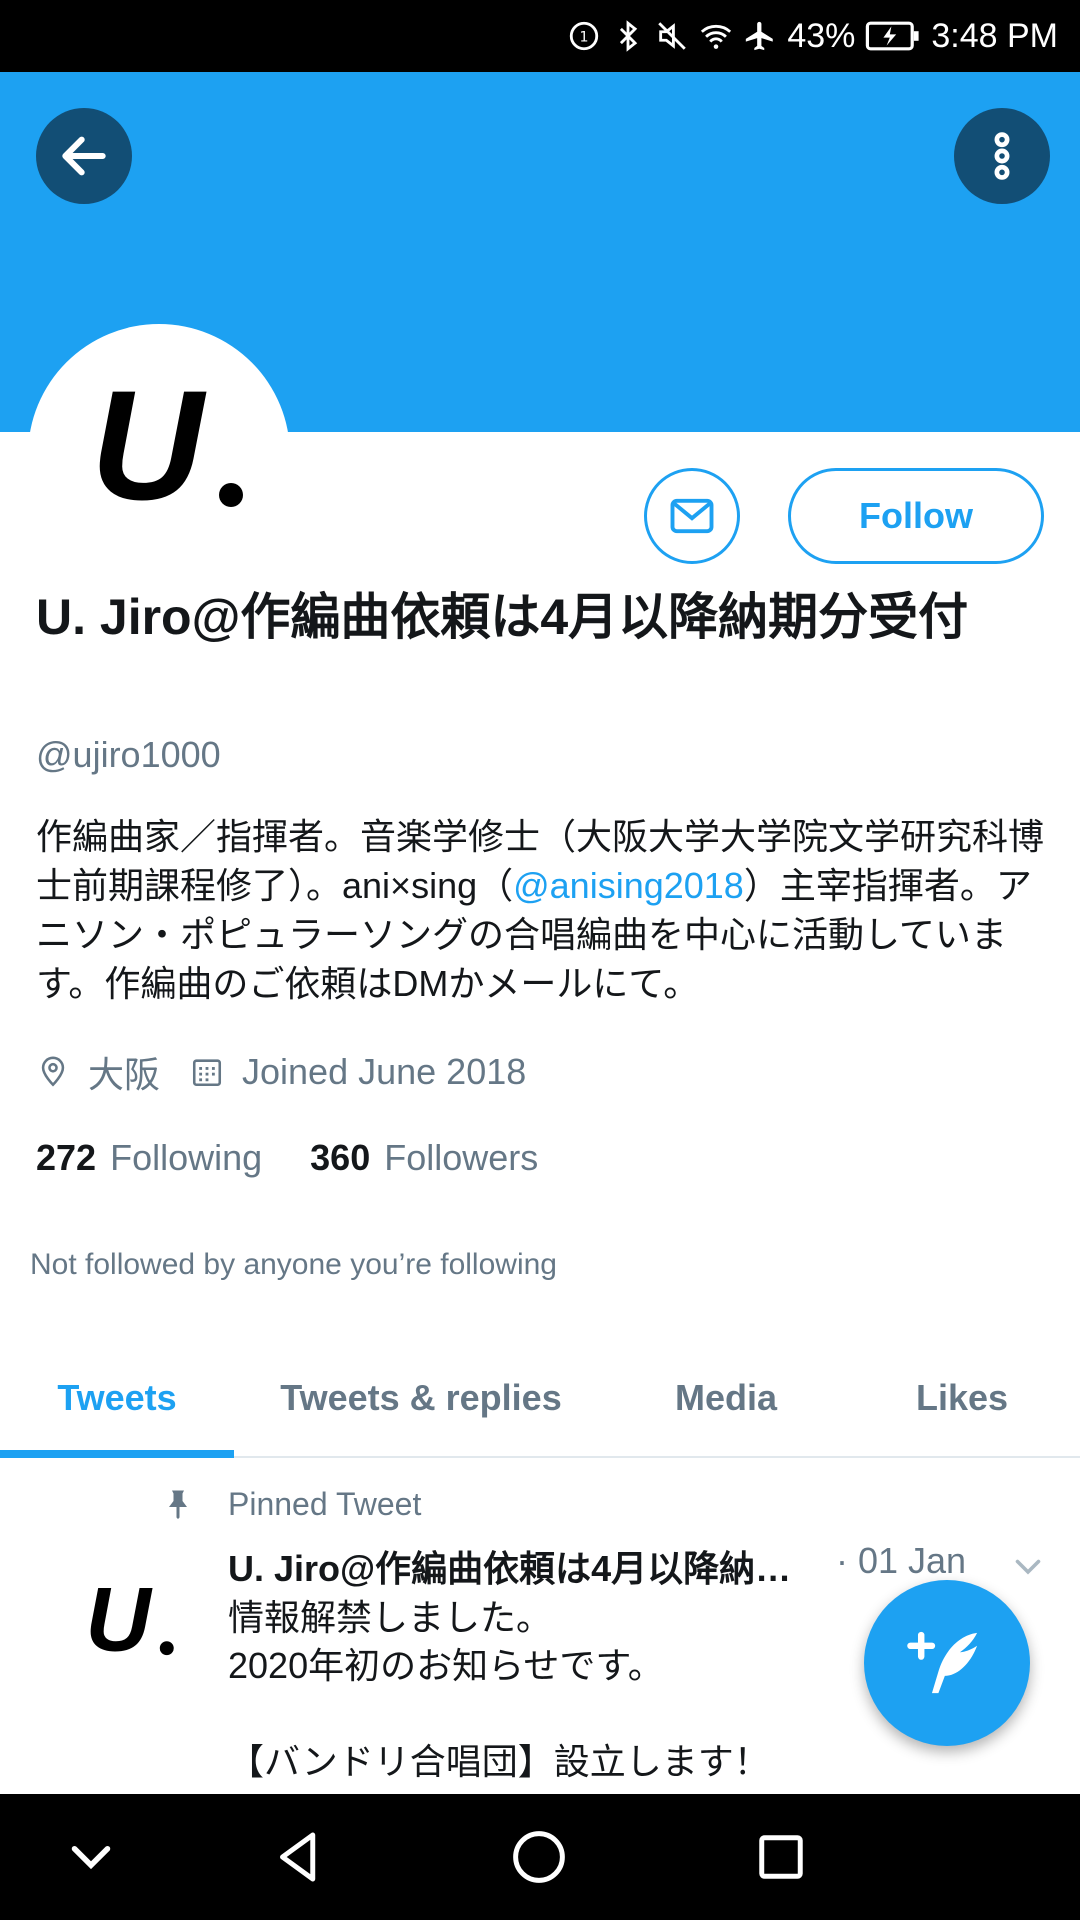  I want to click on svg-text: 1, so click(584, 38).